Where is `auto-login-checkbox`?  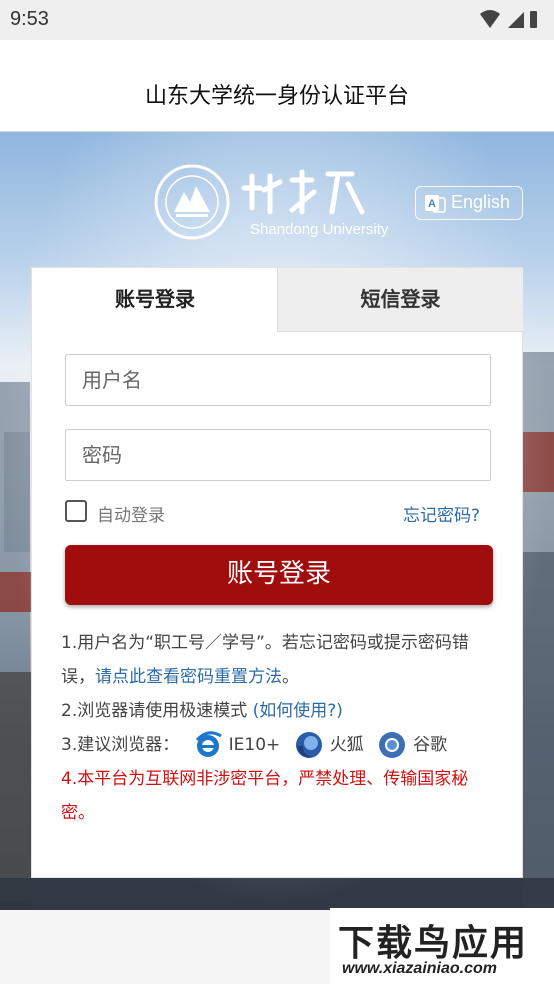 auto-login-checkbox is located at coordinates (76, 511).